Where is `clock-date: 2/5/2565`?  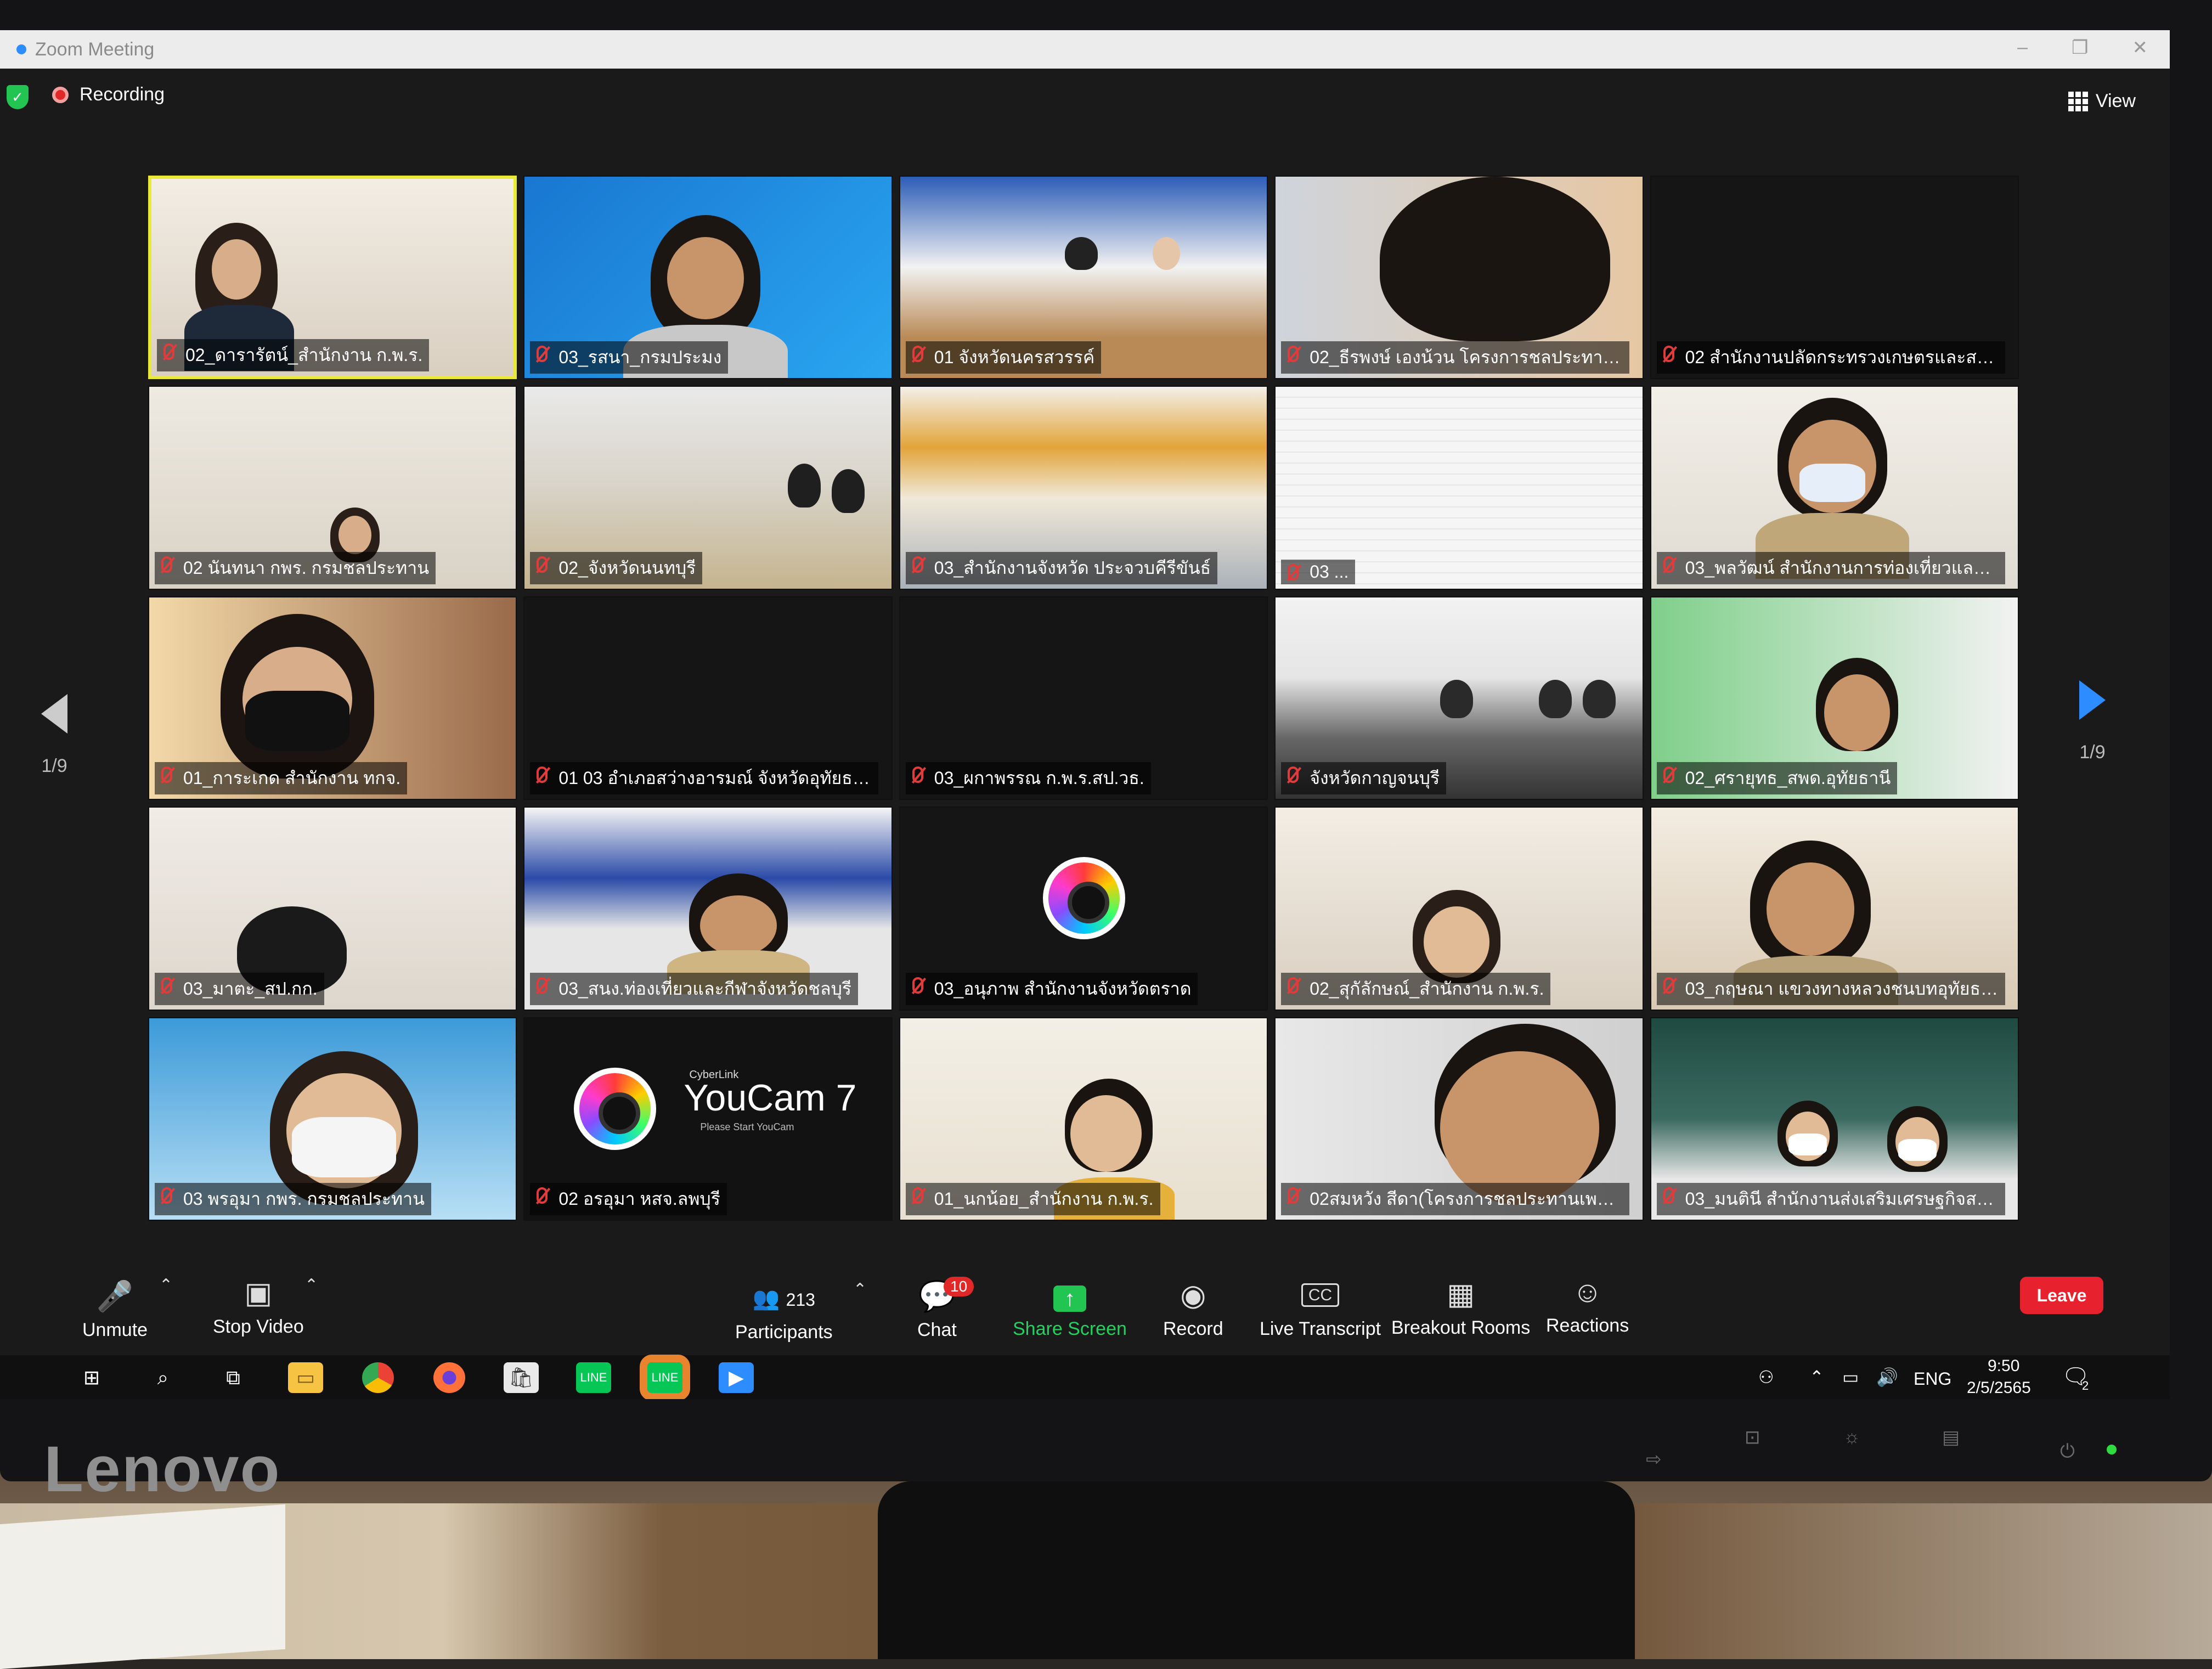
clock-date: 2/5/2565 is located at coordinates (1999, 1388).